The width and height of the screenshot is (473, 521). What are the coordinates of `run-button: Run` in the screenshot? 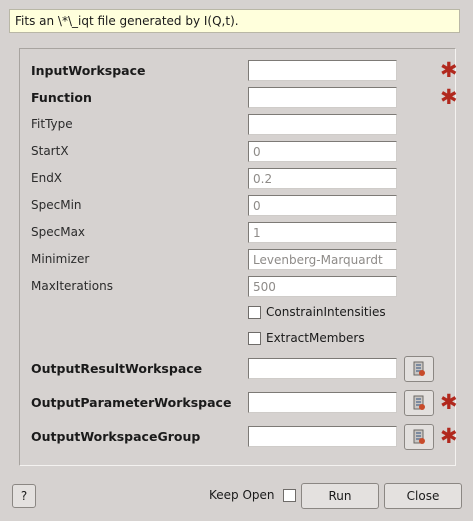 It's located at (340, 496).